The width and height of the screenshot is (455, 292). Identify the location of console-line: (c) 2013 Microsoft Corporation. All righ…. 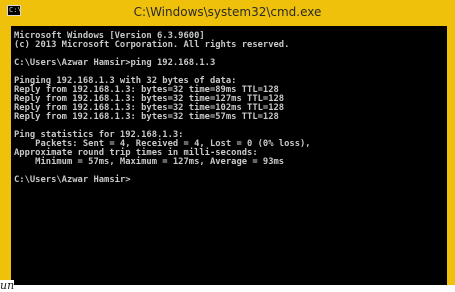
(152, 45).